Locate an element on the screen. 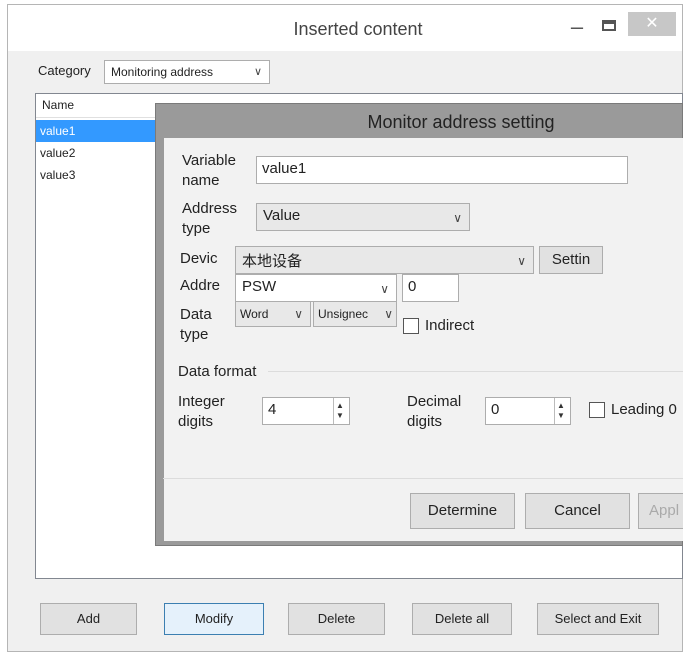 Image resolution: width=683 pixels, height=652 pixels. data-type-word-select: Word ∨ is located at coordinates (273, 314).